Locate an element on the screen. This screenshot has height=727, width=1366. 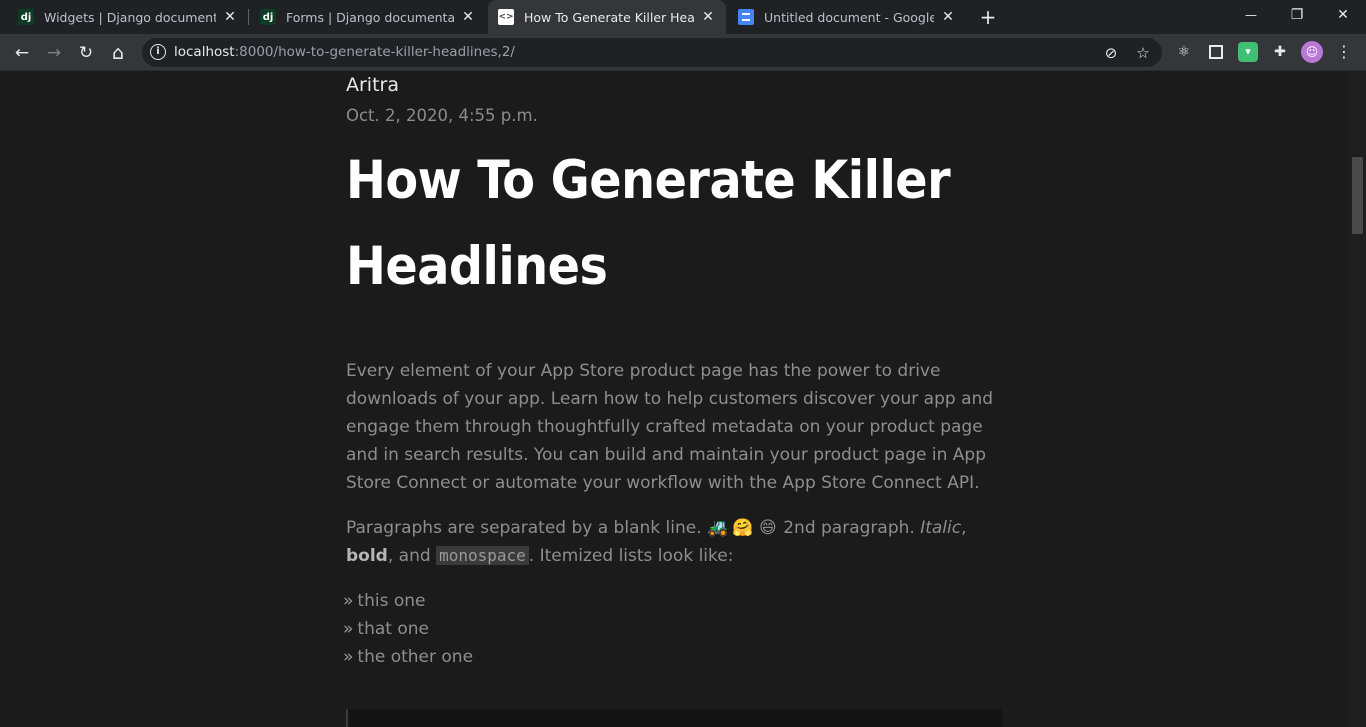
profile-avatar-icon: ☺ is located at coordinates (1312, 52).